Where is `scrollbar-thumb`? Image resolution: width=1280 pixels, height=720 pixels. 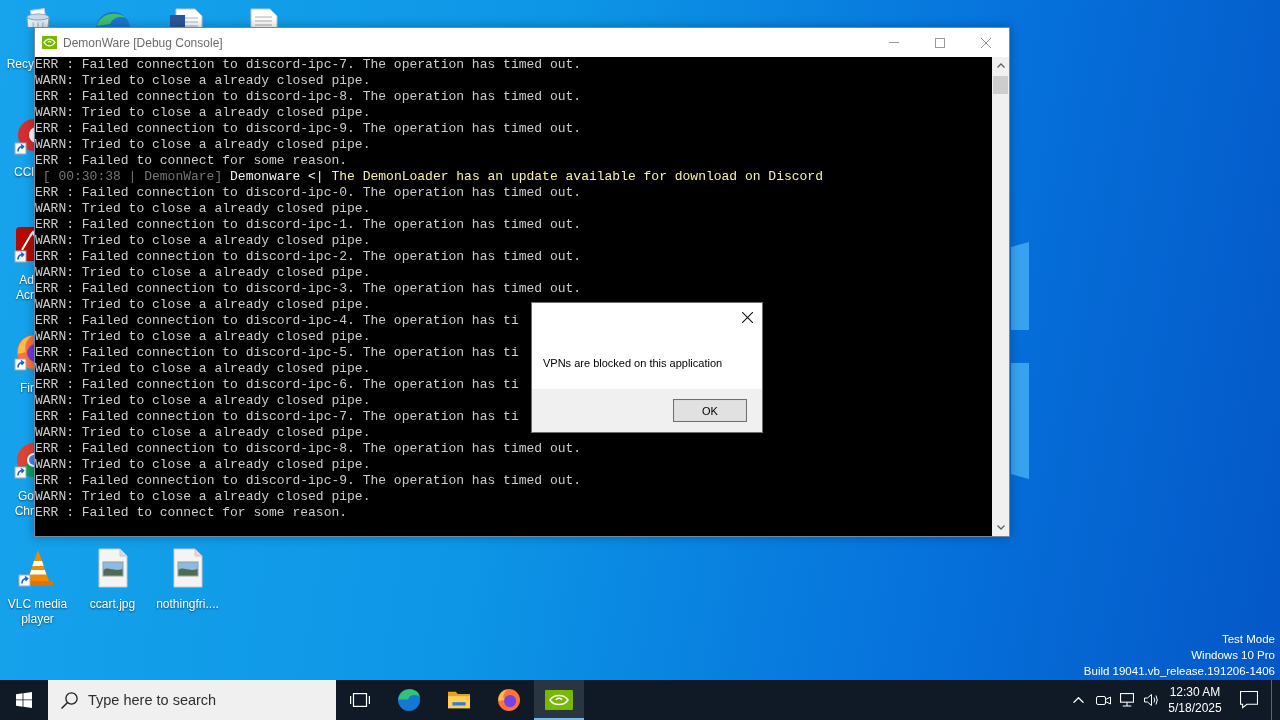
scrollbar-thumb is located at coordinates (1000, 85).